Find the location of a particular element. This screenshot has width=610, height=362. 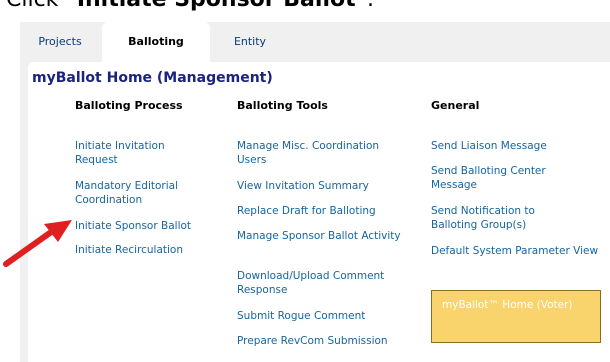

prepare-revcom-submission-link: Prepare RevCom Submission is located at coordinates (327, 341).